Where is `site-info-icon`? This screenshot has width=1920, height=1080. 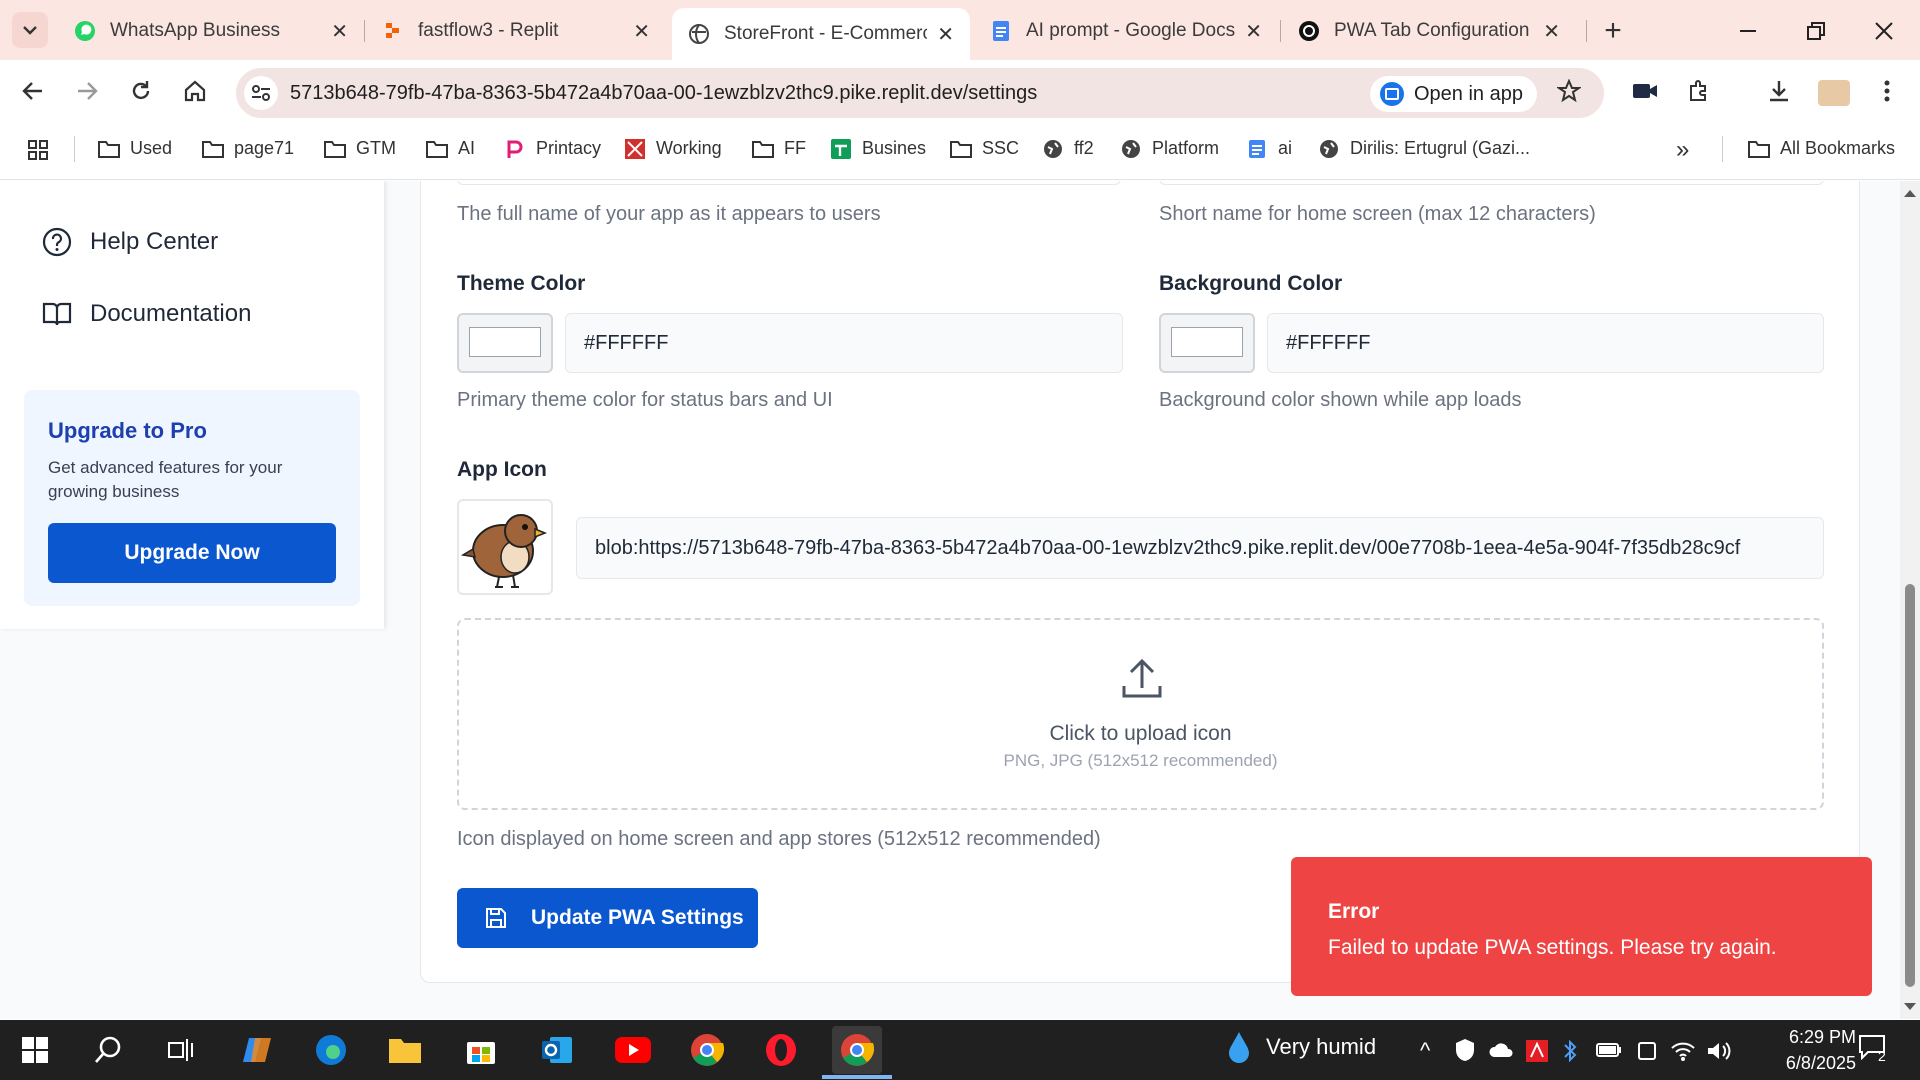
site-info-icon is located at coordinates (261, 93).